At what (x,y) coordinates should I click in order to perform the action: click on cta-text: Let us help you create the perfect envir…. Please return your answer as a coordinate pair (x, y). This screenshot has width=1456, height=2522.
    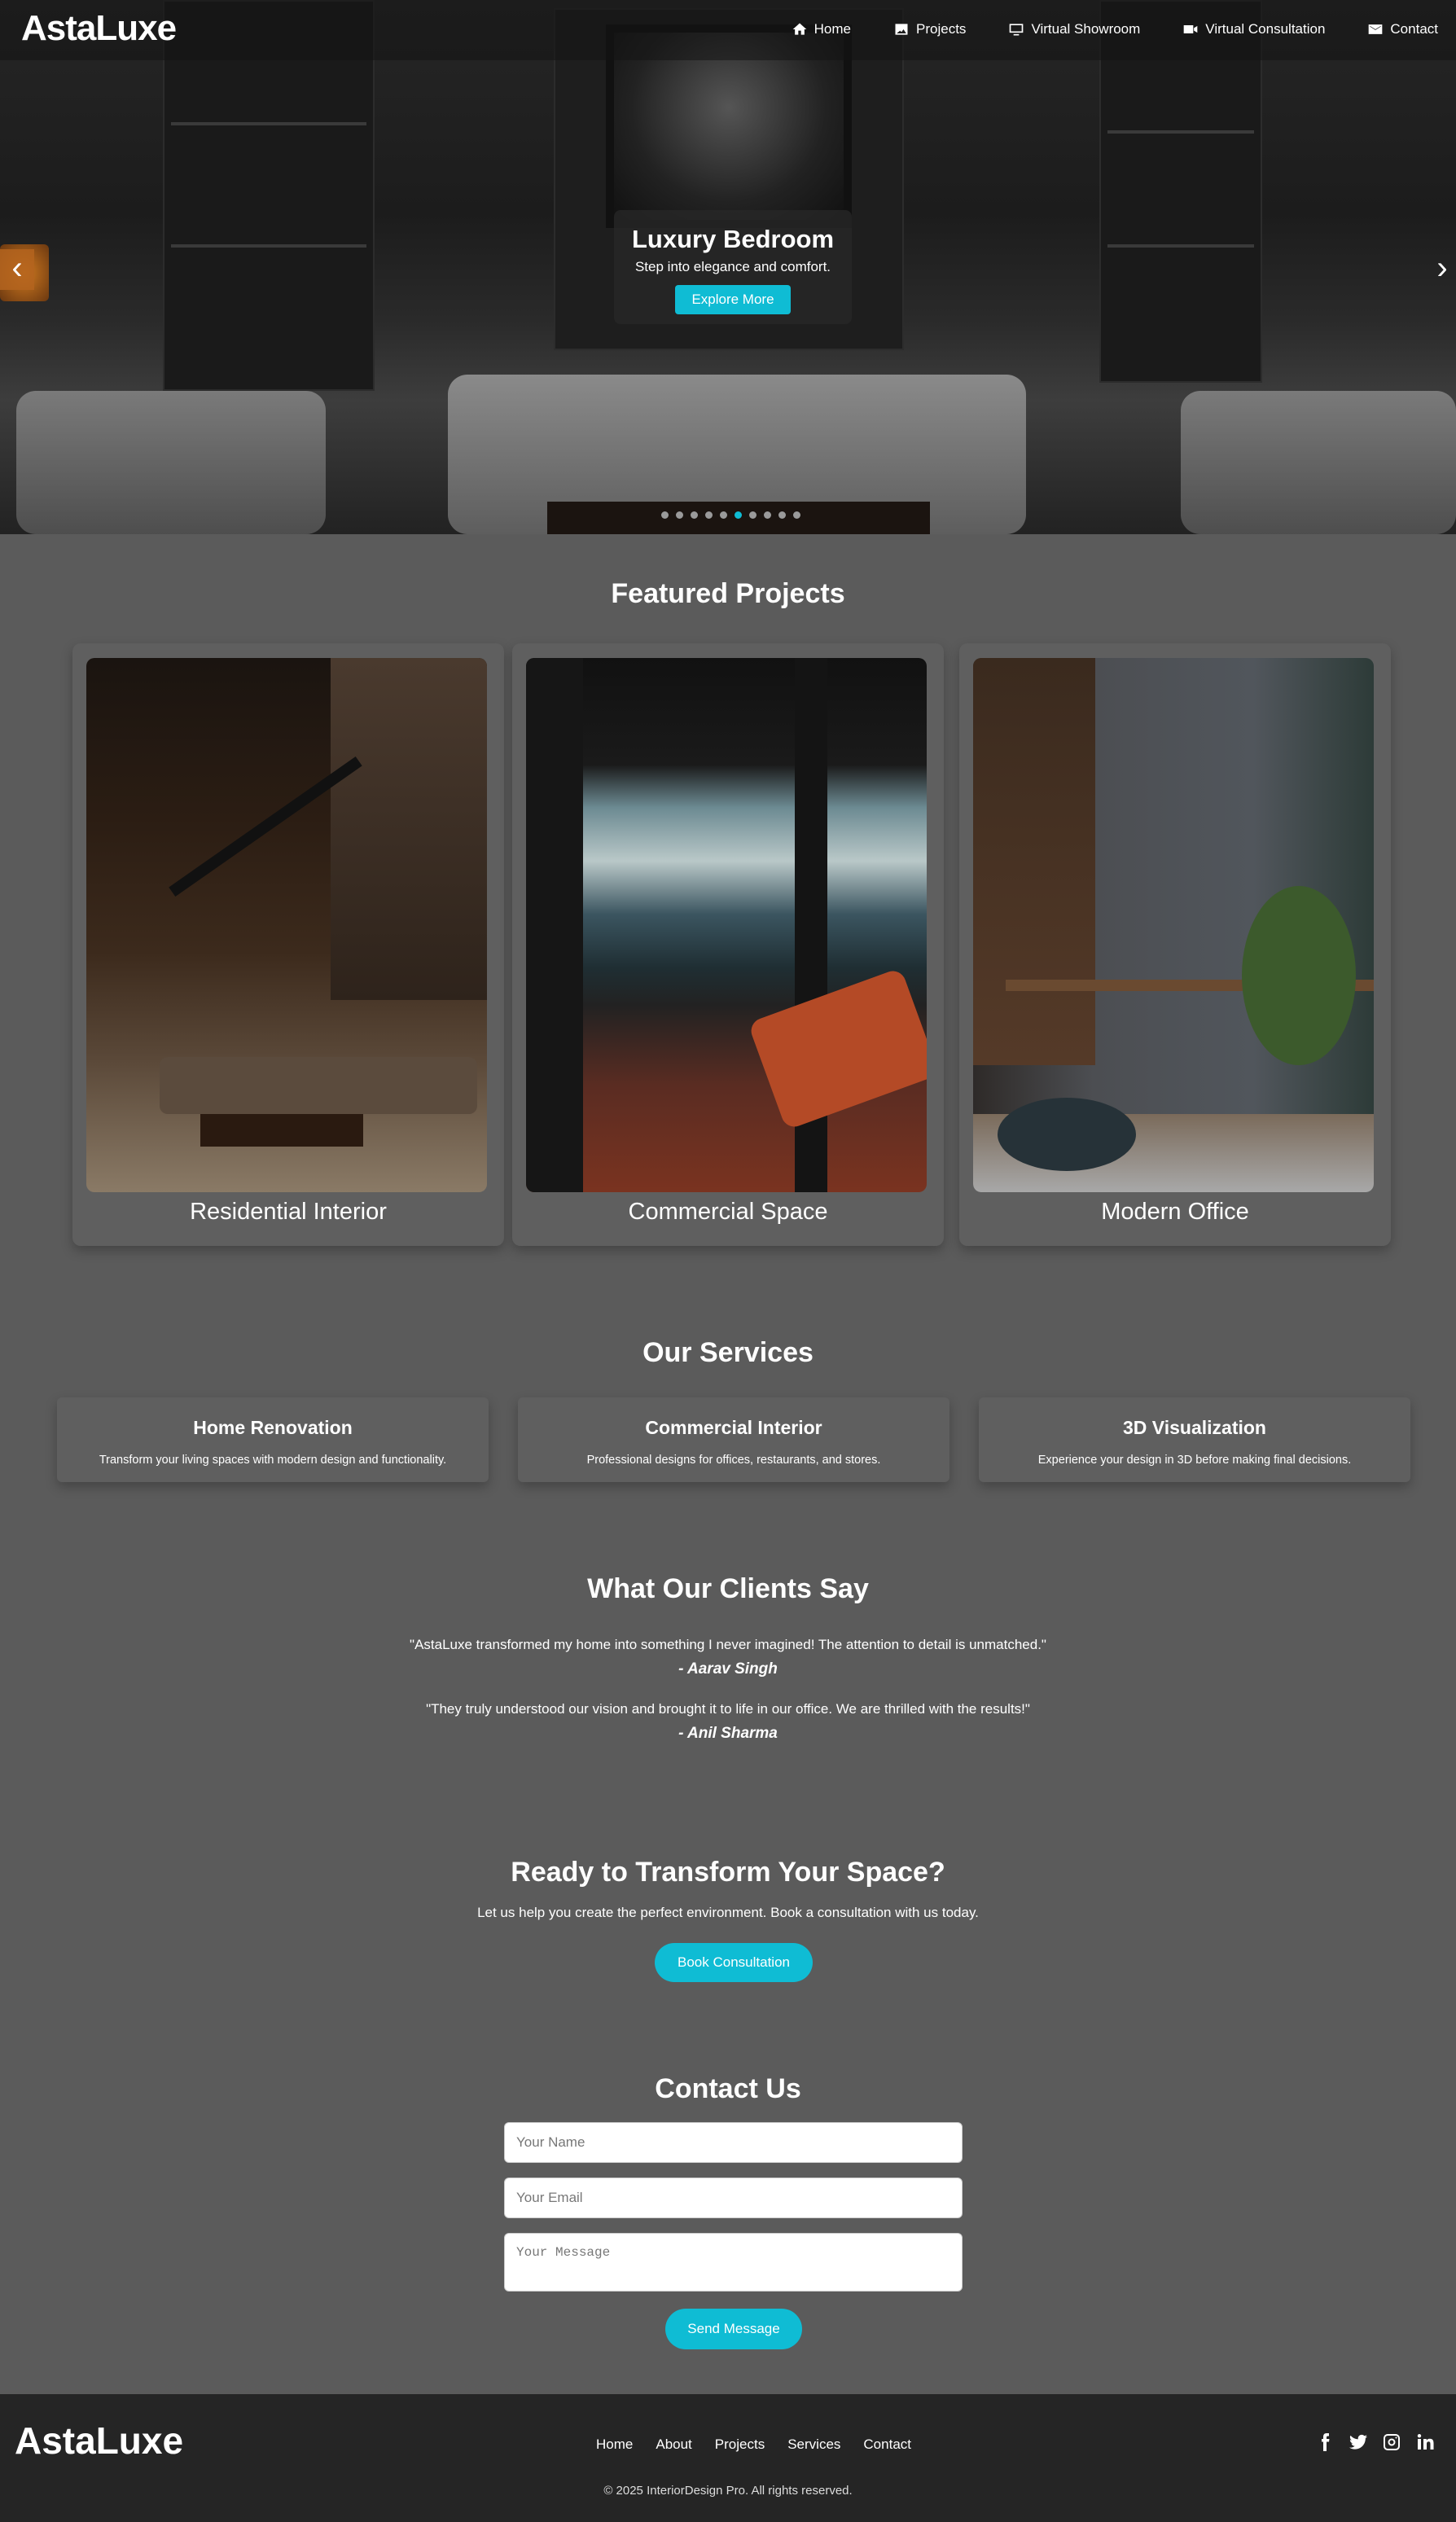
    Looking at the image, I should click on (728, 1913).